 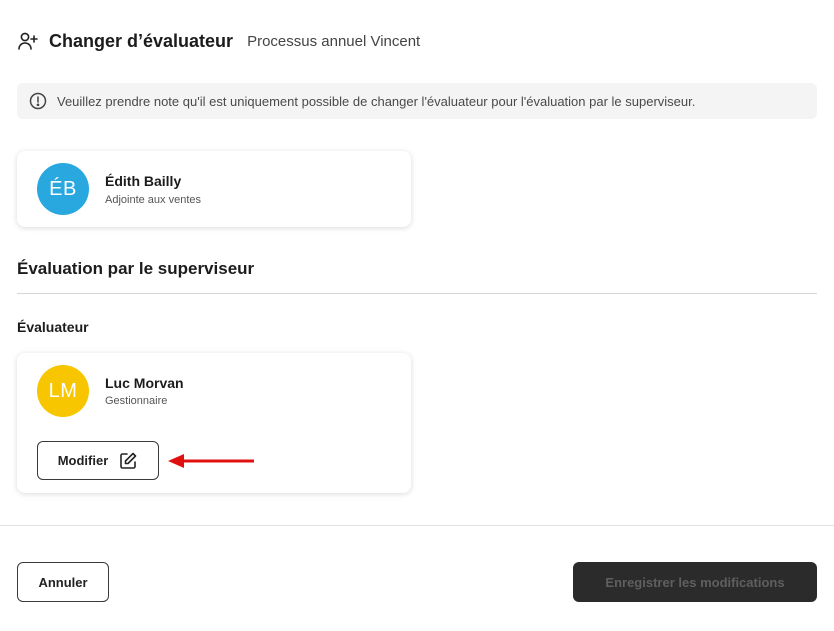 I want to click on section-title: Évaluation par le superviseur, so click(x=136, y=268).